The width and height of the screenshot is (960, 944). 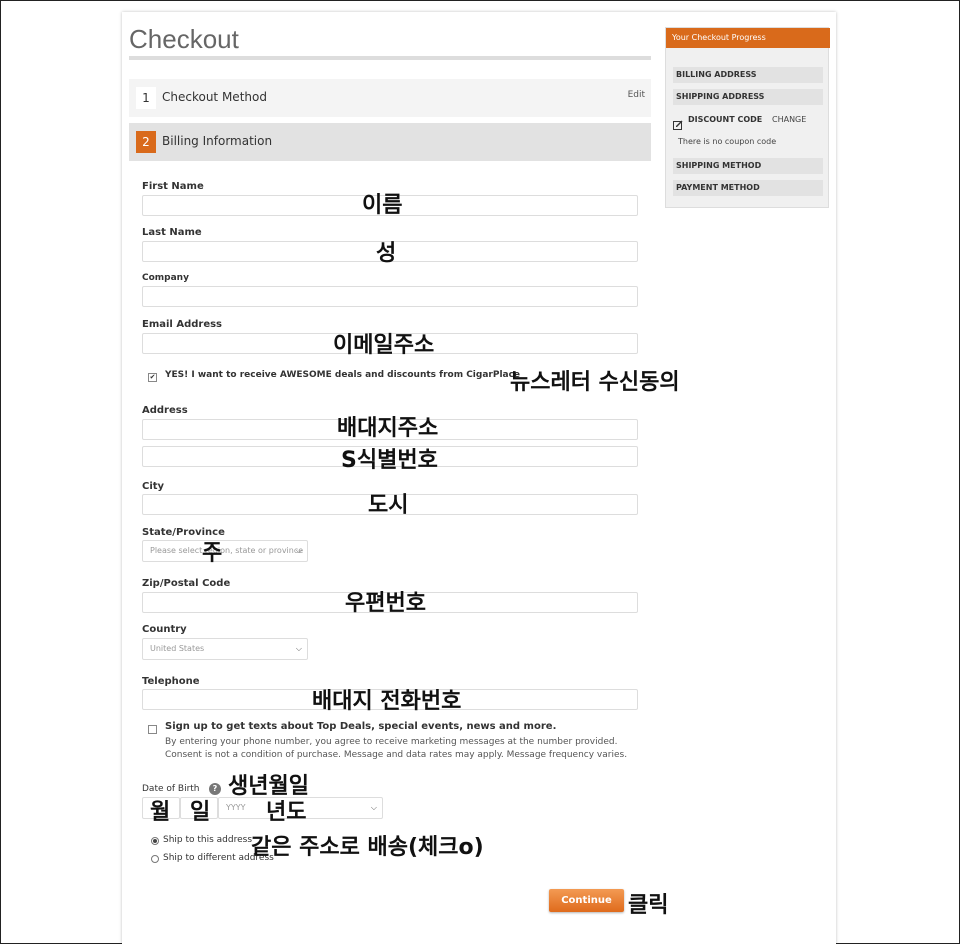 I want to click on address-label: Address, so click(x=165, y=410).